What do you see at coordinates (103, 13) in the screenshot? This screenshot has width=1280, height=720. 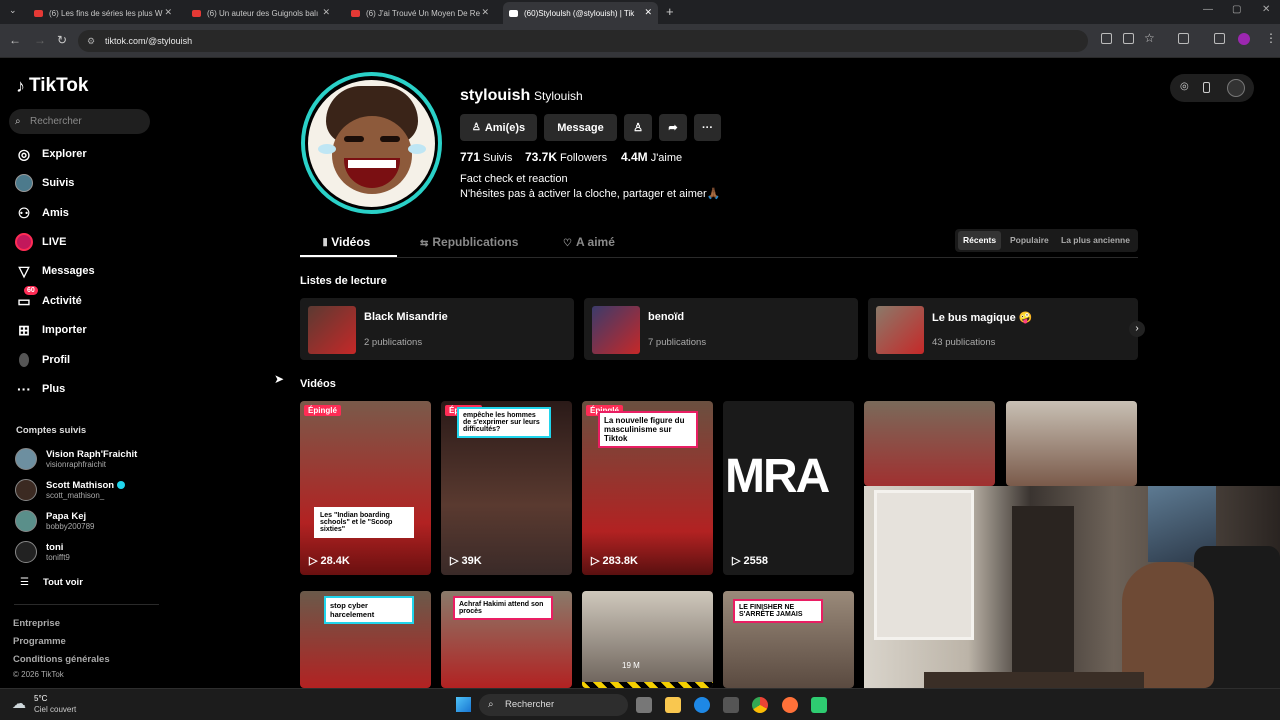 I see `browser-tab-1: (6) Les fins de séries les plus W ✕` at bounding box center [103, 13].